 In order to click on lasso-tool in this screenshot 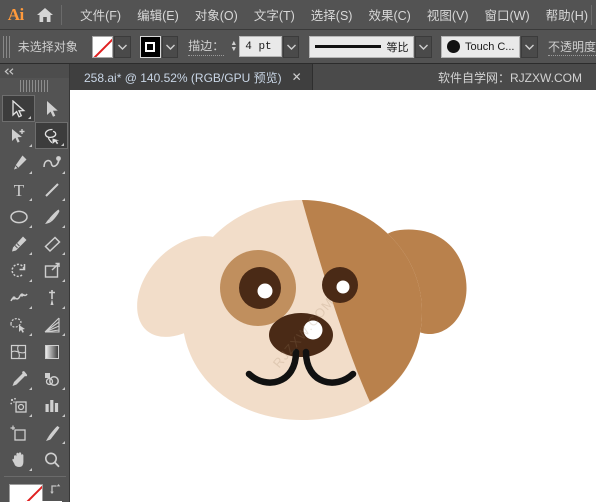, I will do `click(51, 135)`.